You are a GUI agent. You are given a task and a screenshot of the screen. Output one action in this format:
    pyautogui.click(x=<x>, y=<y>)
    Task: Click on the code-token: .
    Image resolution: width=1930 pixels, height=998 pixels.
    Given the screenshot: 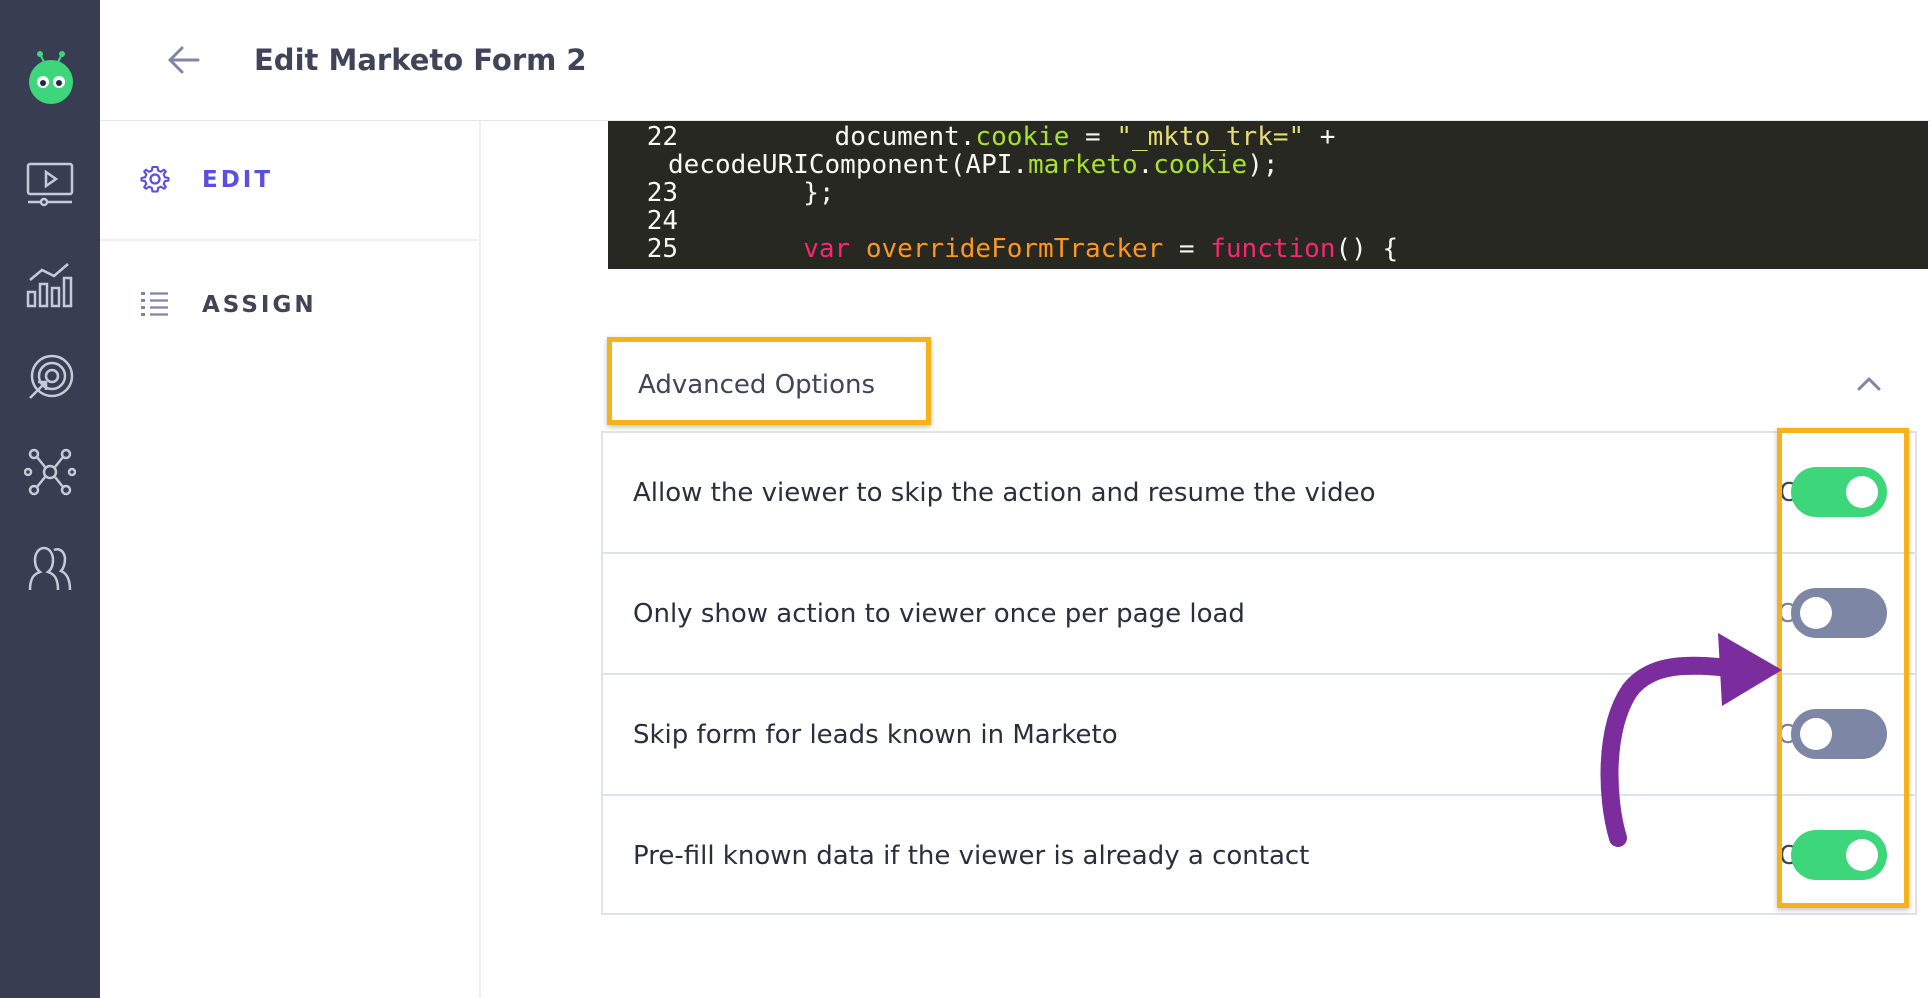 What is the action you would take?
    pyautogui.click(x=1145, y=165)
    